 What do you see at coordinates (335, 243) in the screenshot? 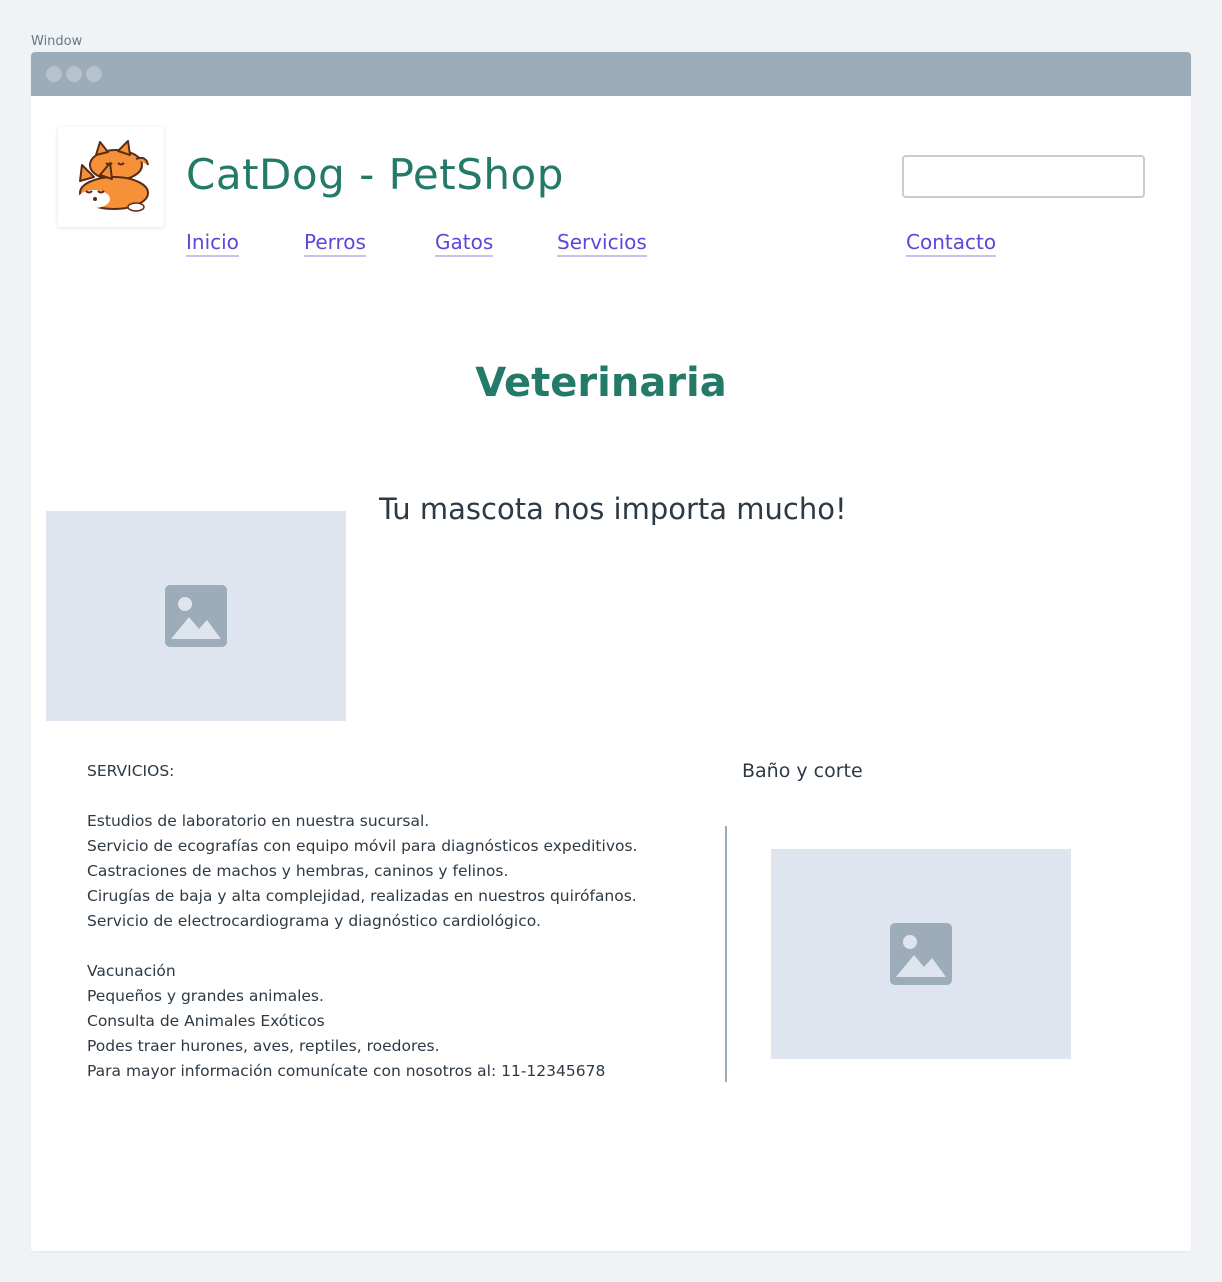
I see `nav-link-perros: Perros` at bounding box center [335, 243].